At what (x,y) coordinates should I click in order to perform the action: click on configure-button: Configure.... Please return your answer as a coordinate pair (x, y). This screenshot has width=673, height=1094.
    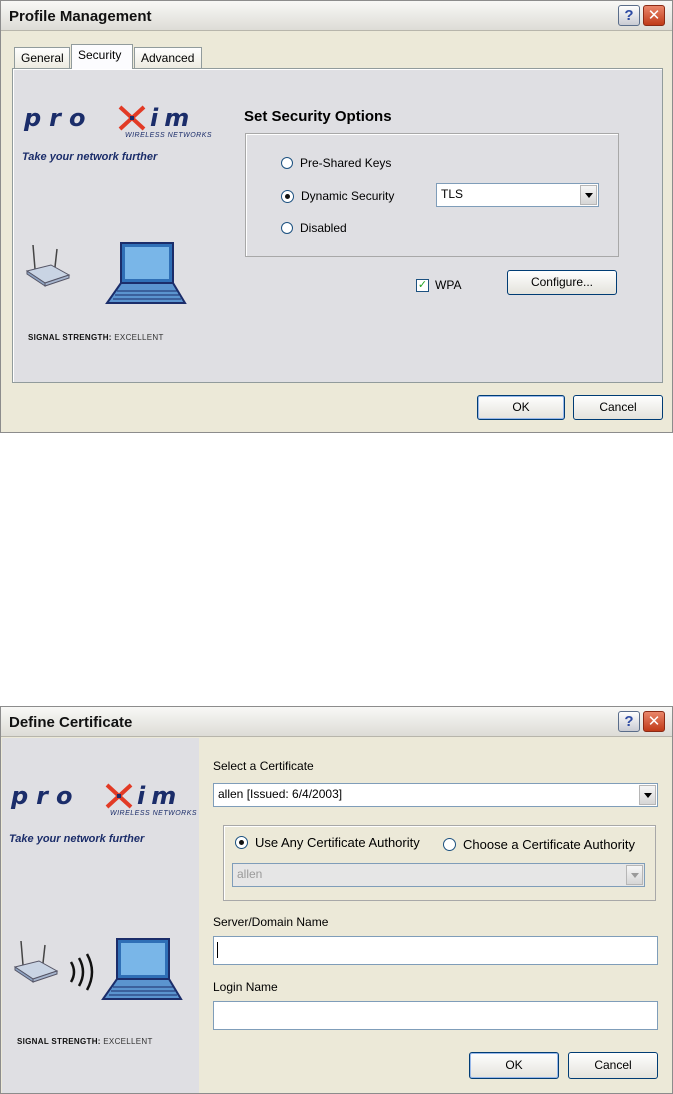
    Looking at the image, I should click on (562, 282).